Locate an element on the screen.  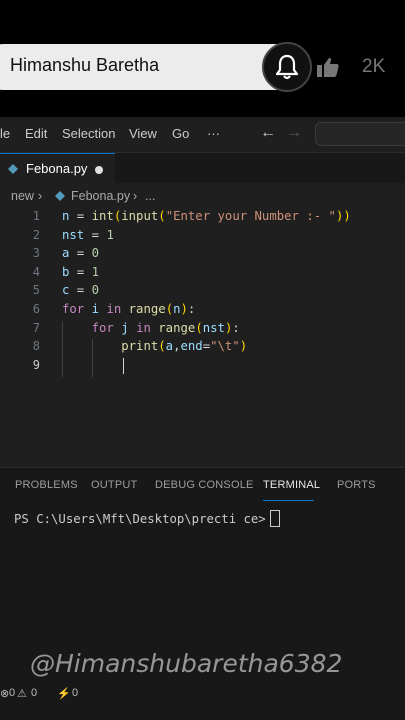
line-number: 7 is located at coordinates (36, 327).